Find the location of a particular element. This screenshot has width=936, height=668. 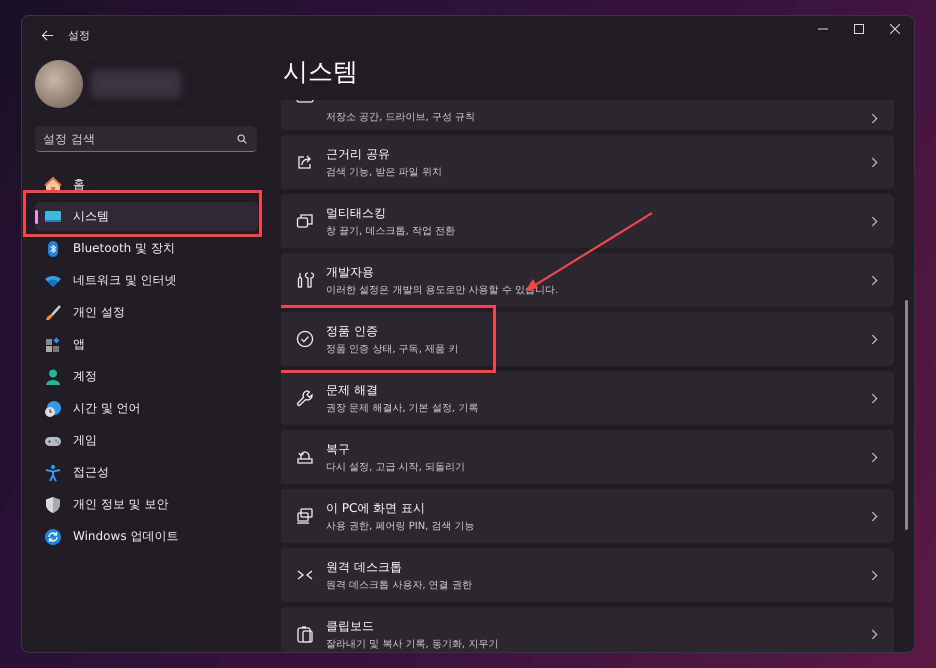

windows-stack-icon is located at coordinates (305, 221).